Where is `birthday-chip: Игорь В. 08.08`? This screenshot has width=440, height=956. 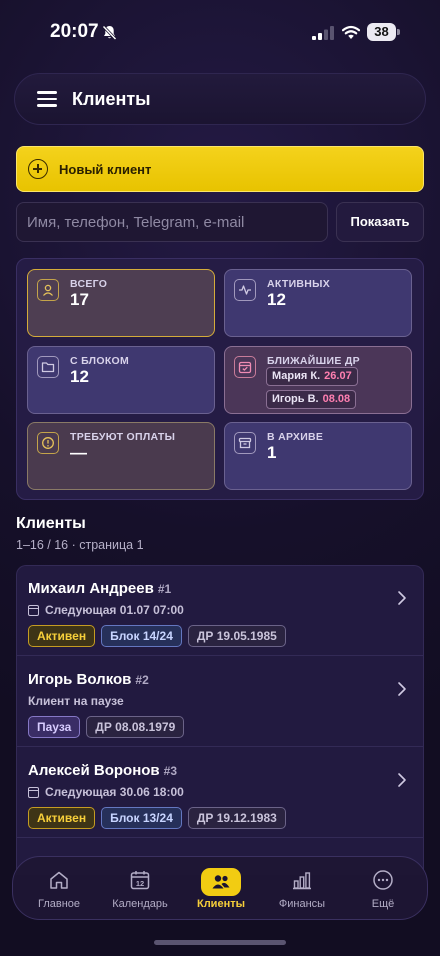
birthday-chip: Игорь В. 08.08 is located at coordinates (311, 399).